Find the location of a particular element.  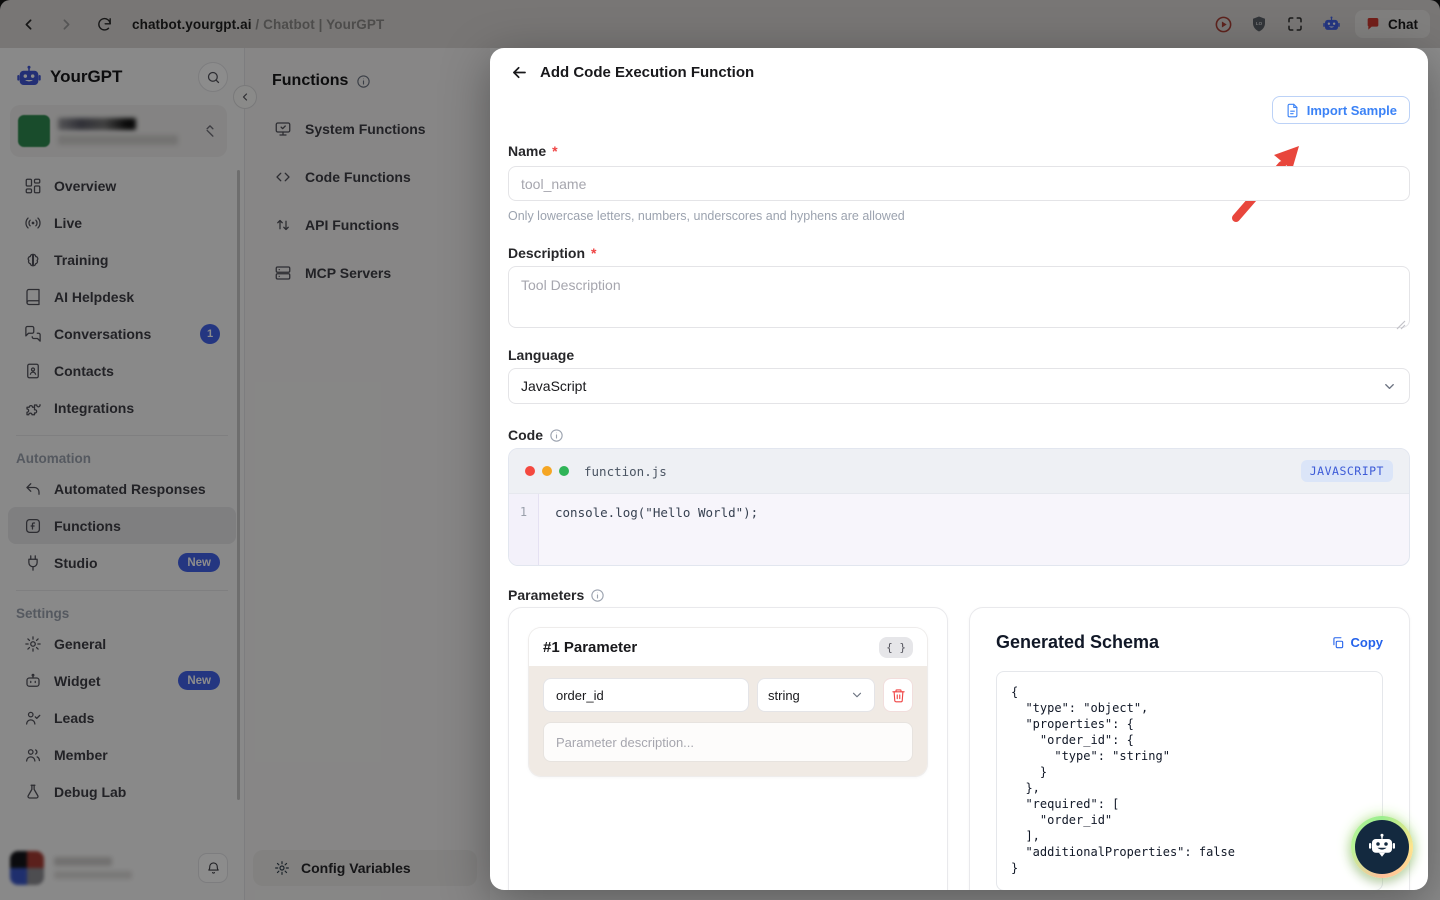

chat-widget-button is located at coordinates (1382, 847).